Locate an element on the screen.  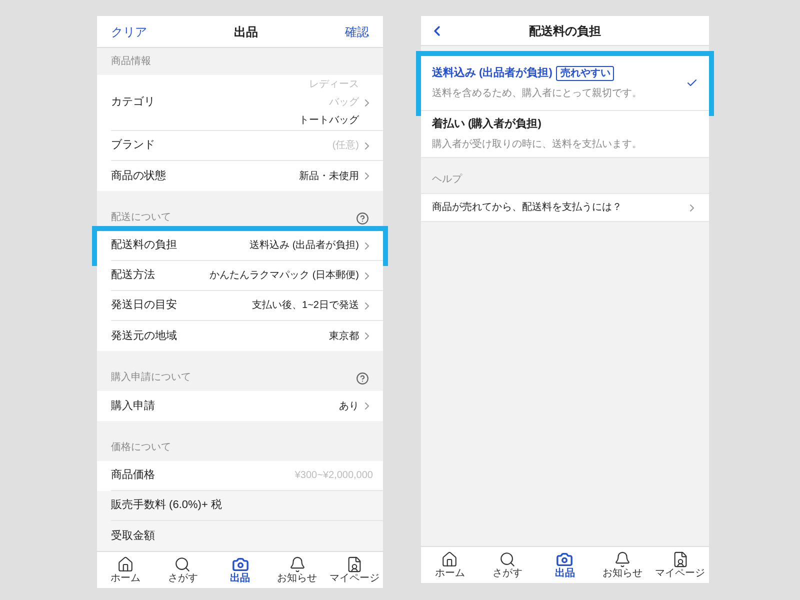
list-row: 商品の状態 新品・未使用 is located at coordinates (240, 176).